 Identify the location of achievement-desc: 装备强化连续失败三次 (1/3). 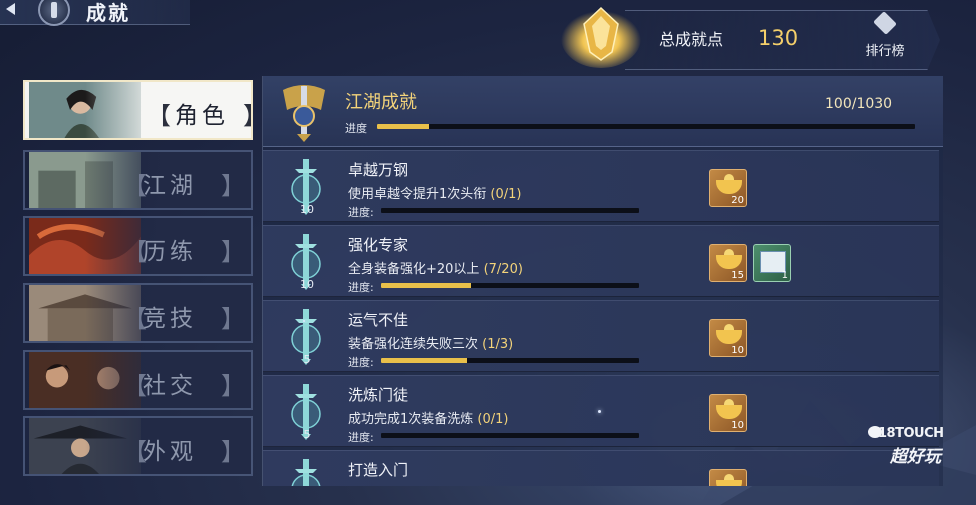
(430, 342).